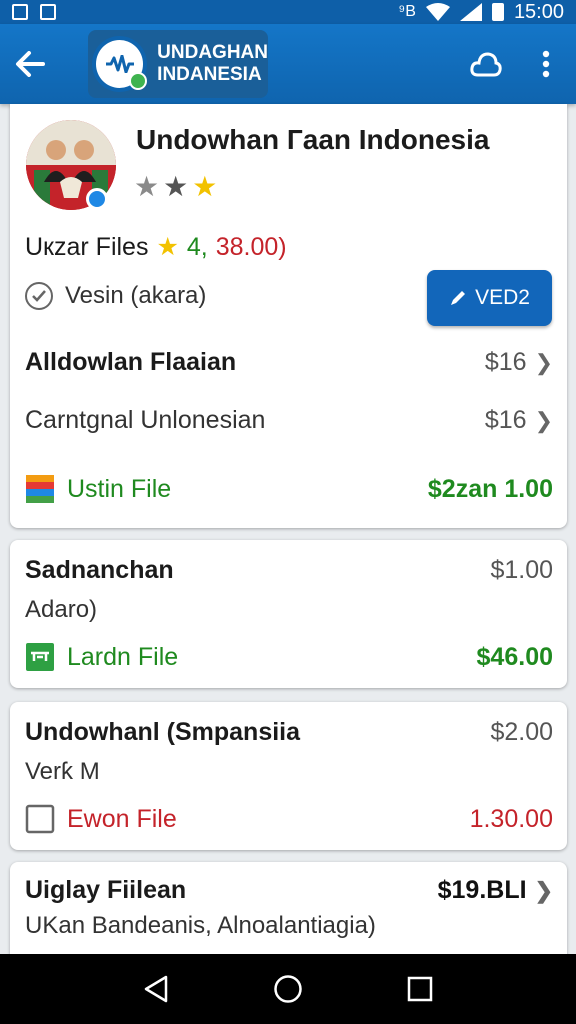 Image resolution: width=576 pixels, height=1024 pixels. Describe the element at coordinates (131, 362) in the screenshot. I see `row-label: Alldowlan Flaaian` at that location.